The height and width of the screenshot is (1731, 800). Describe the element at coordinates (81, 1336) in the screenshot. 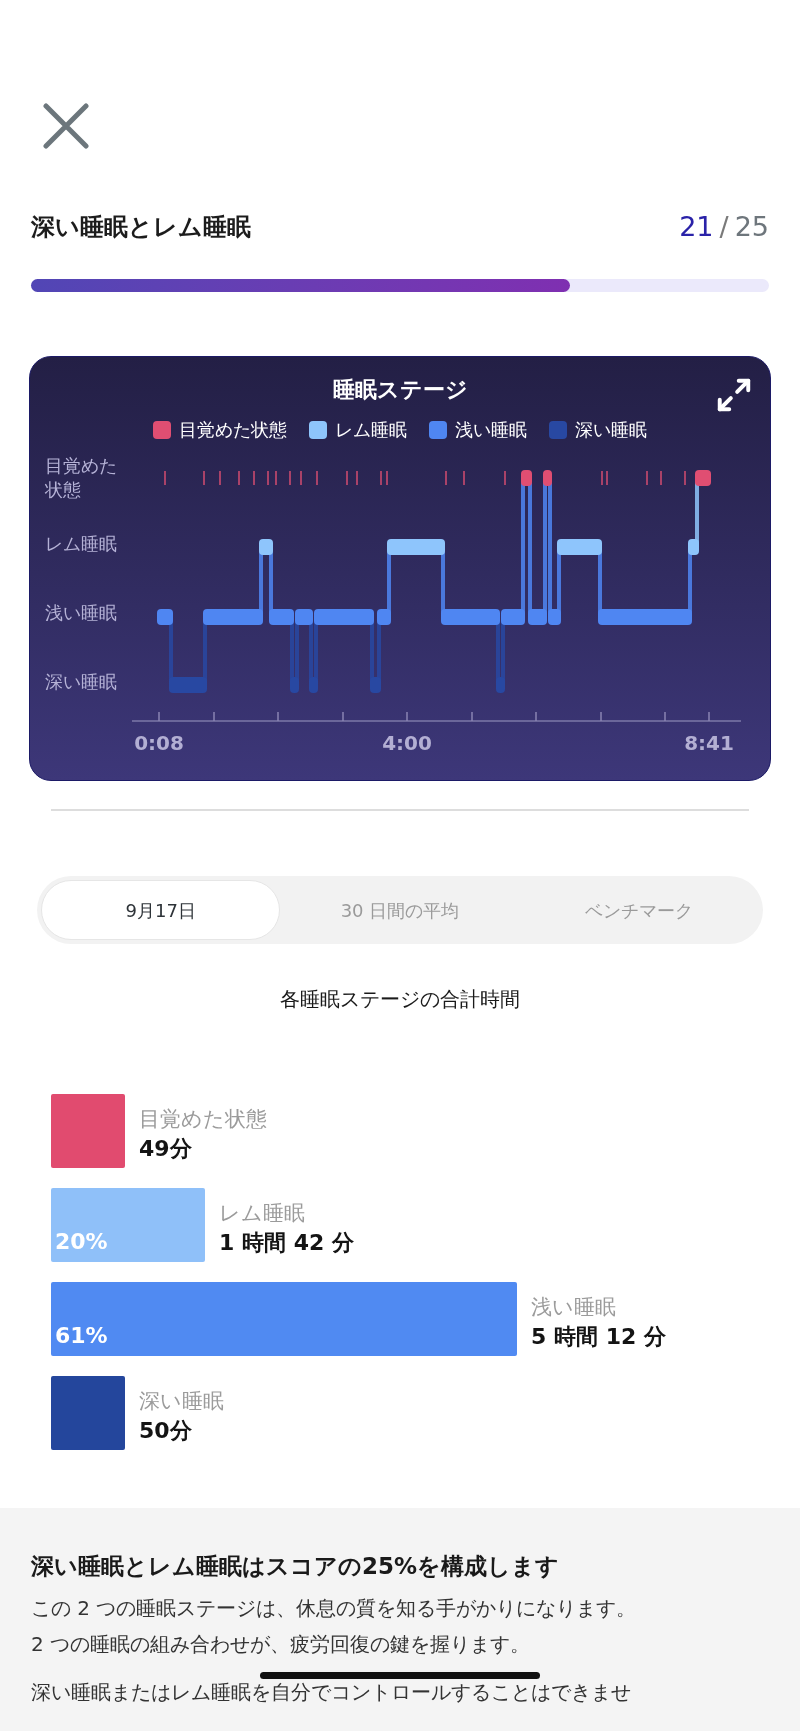

I see `percent-label: 61%` at that location.